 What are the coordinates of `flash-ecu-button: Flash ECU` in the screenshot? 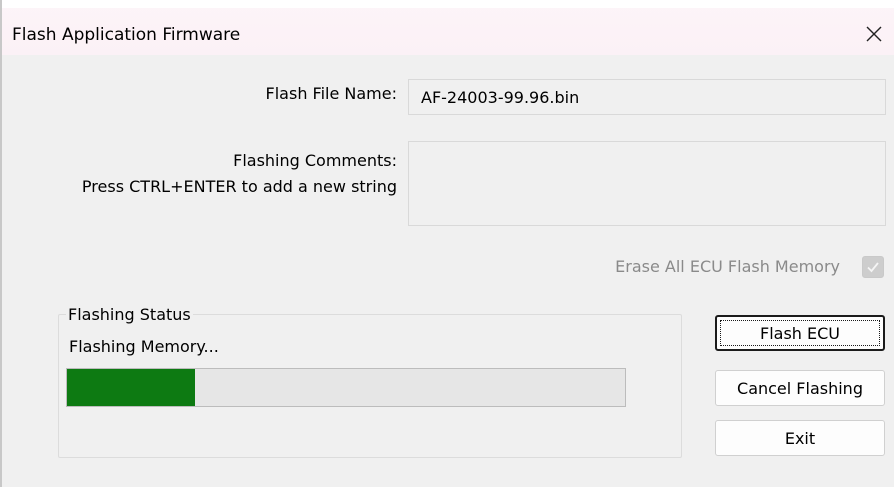 It's located at (800, 333).